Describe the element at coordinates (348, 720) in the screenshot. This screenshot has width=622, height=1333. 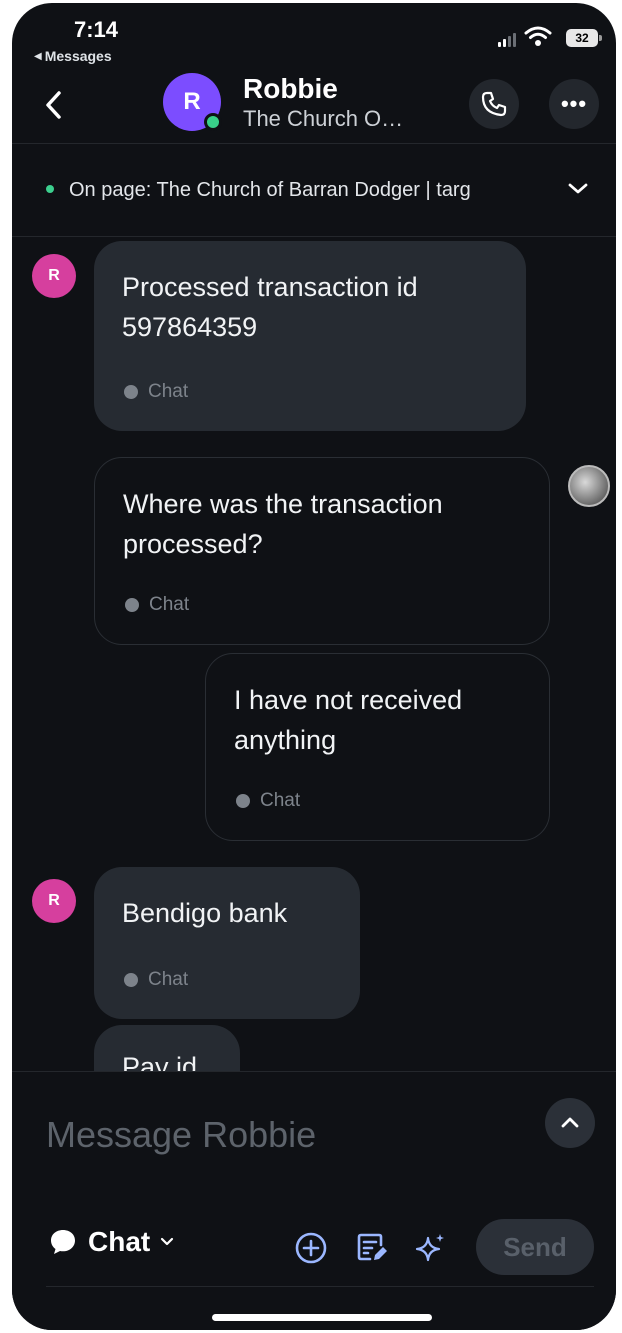
I see `message-text: I have not received anything` at that location.